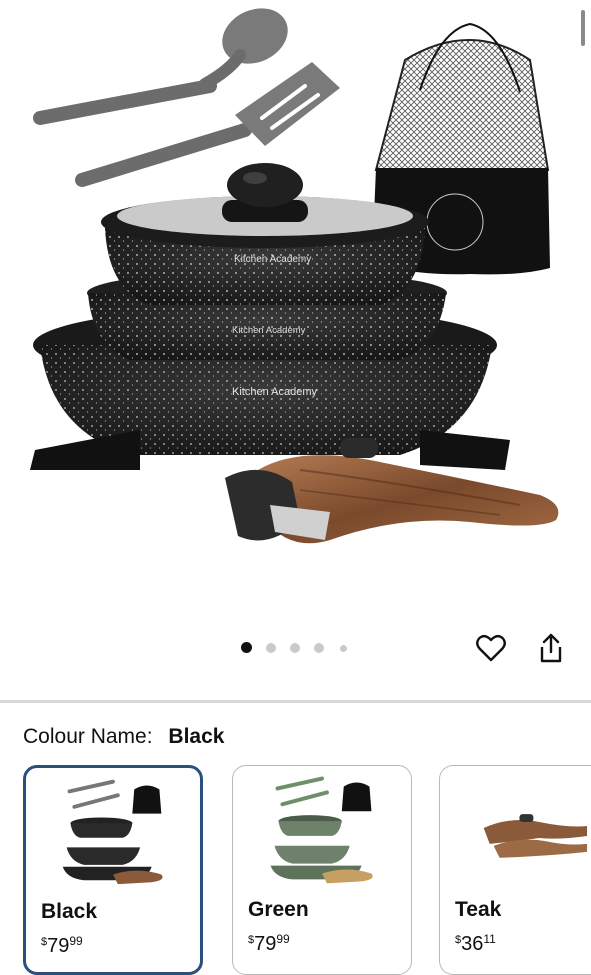  What do you see at coordinates (489, 939) in the screenshot?
I see `swatch-teak-cents: 11` at bounding box center [489, 939].